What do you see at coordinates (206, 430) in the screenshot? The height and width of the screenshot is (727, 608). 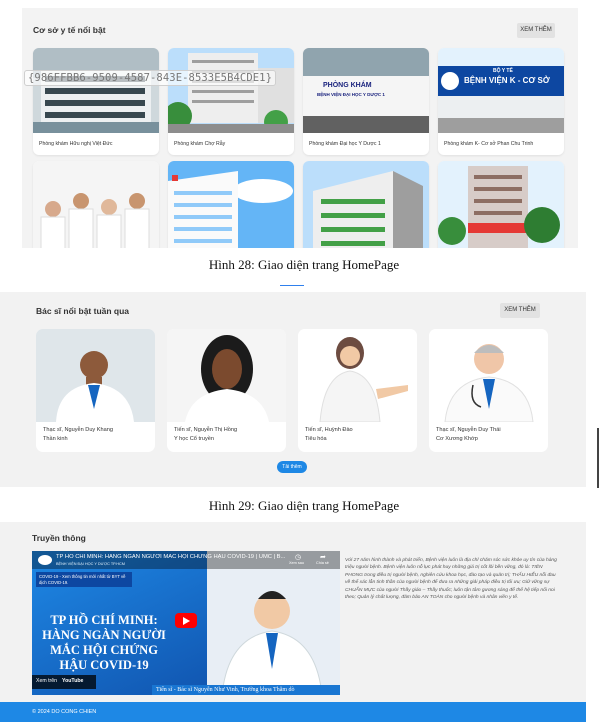 I see `doctor-name: Tiến sĩ, Nguyễn Thị Hồng` at bounding box center [206, 430].